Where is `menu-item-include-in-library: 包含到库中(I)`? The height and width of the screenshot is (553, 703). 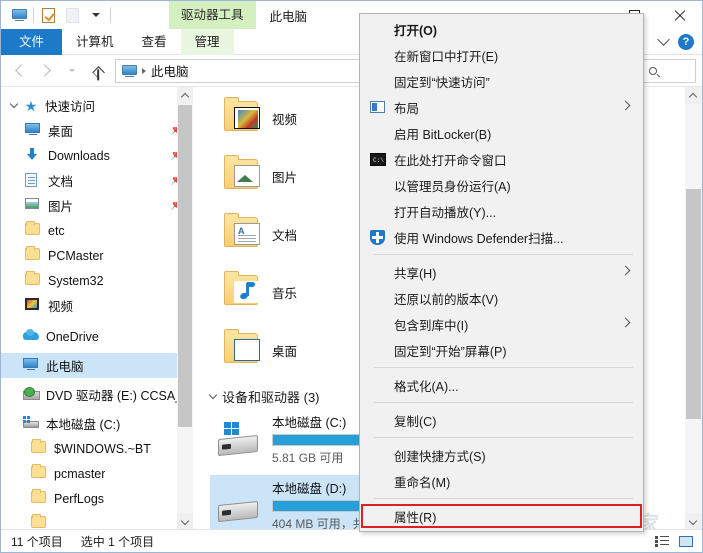
menu-item-include-in-library: 包含到库中(I) is located at coordinates (501, 324).